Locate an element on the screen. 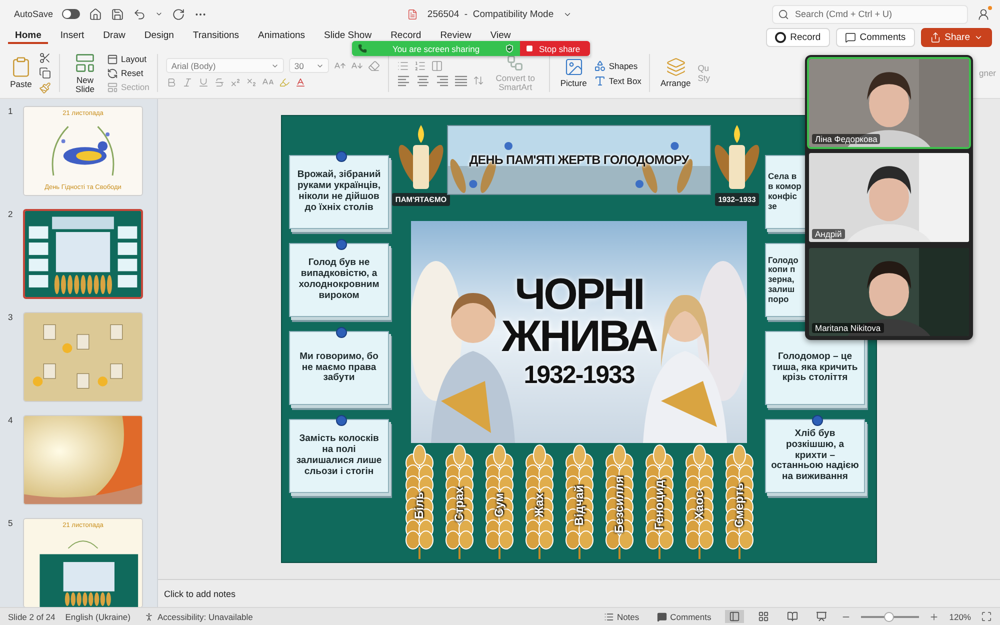 Image resolution: width=1000 pixels, height=625 pixels. participant-name: Ліна Федоркова is located at coordinates (846, 139).